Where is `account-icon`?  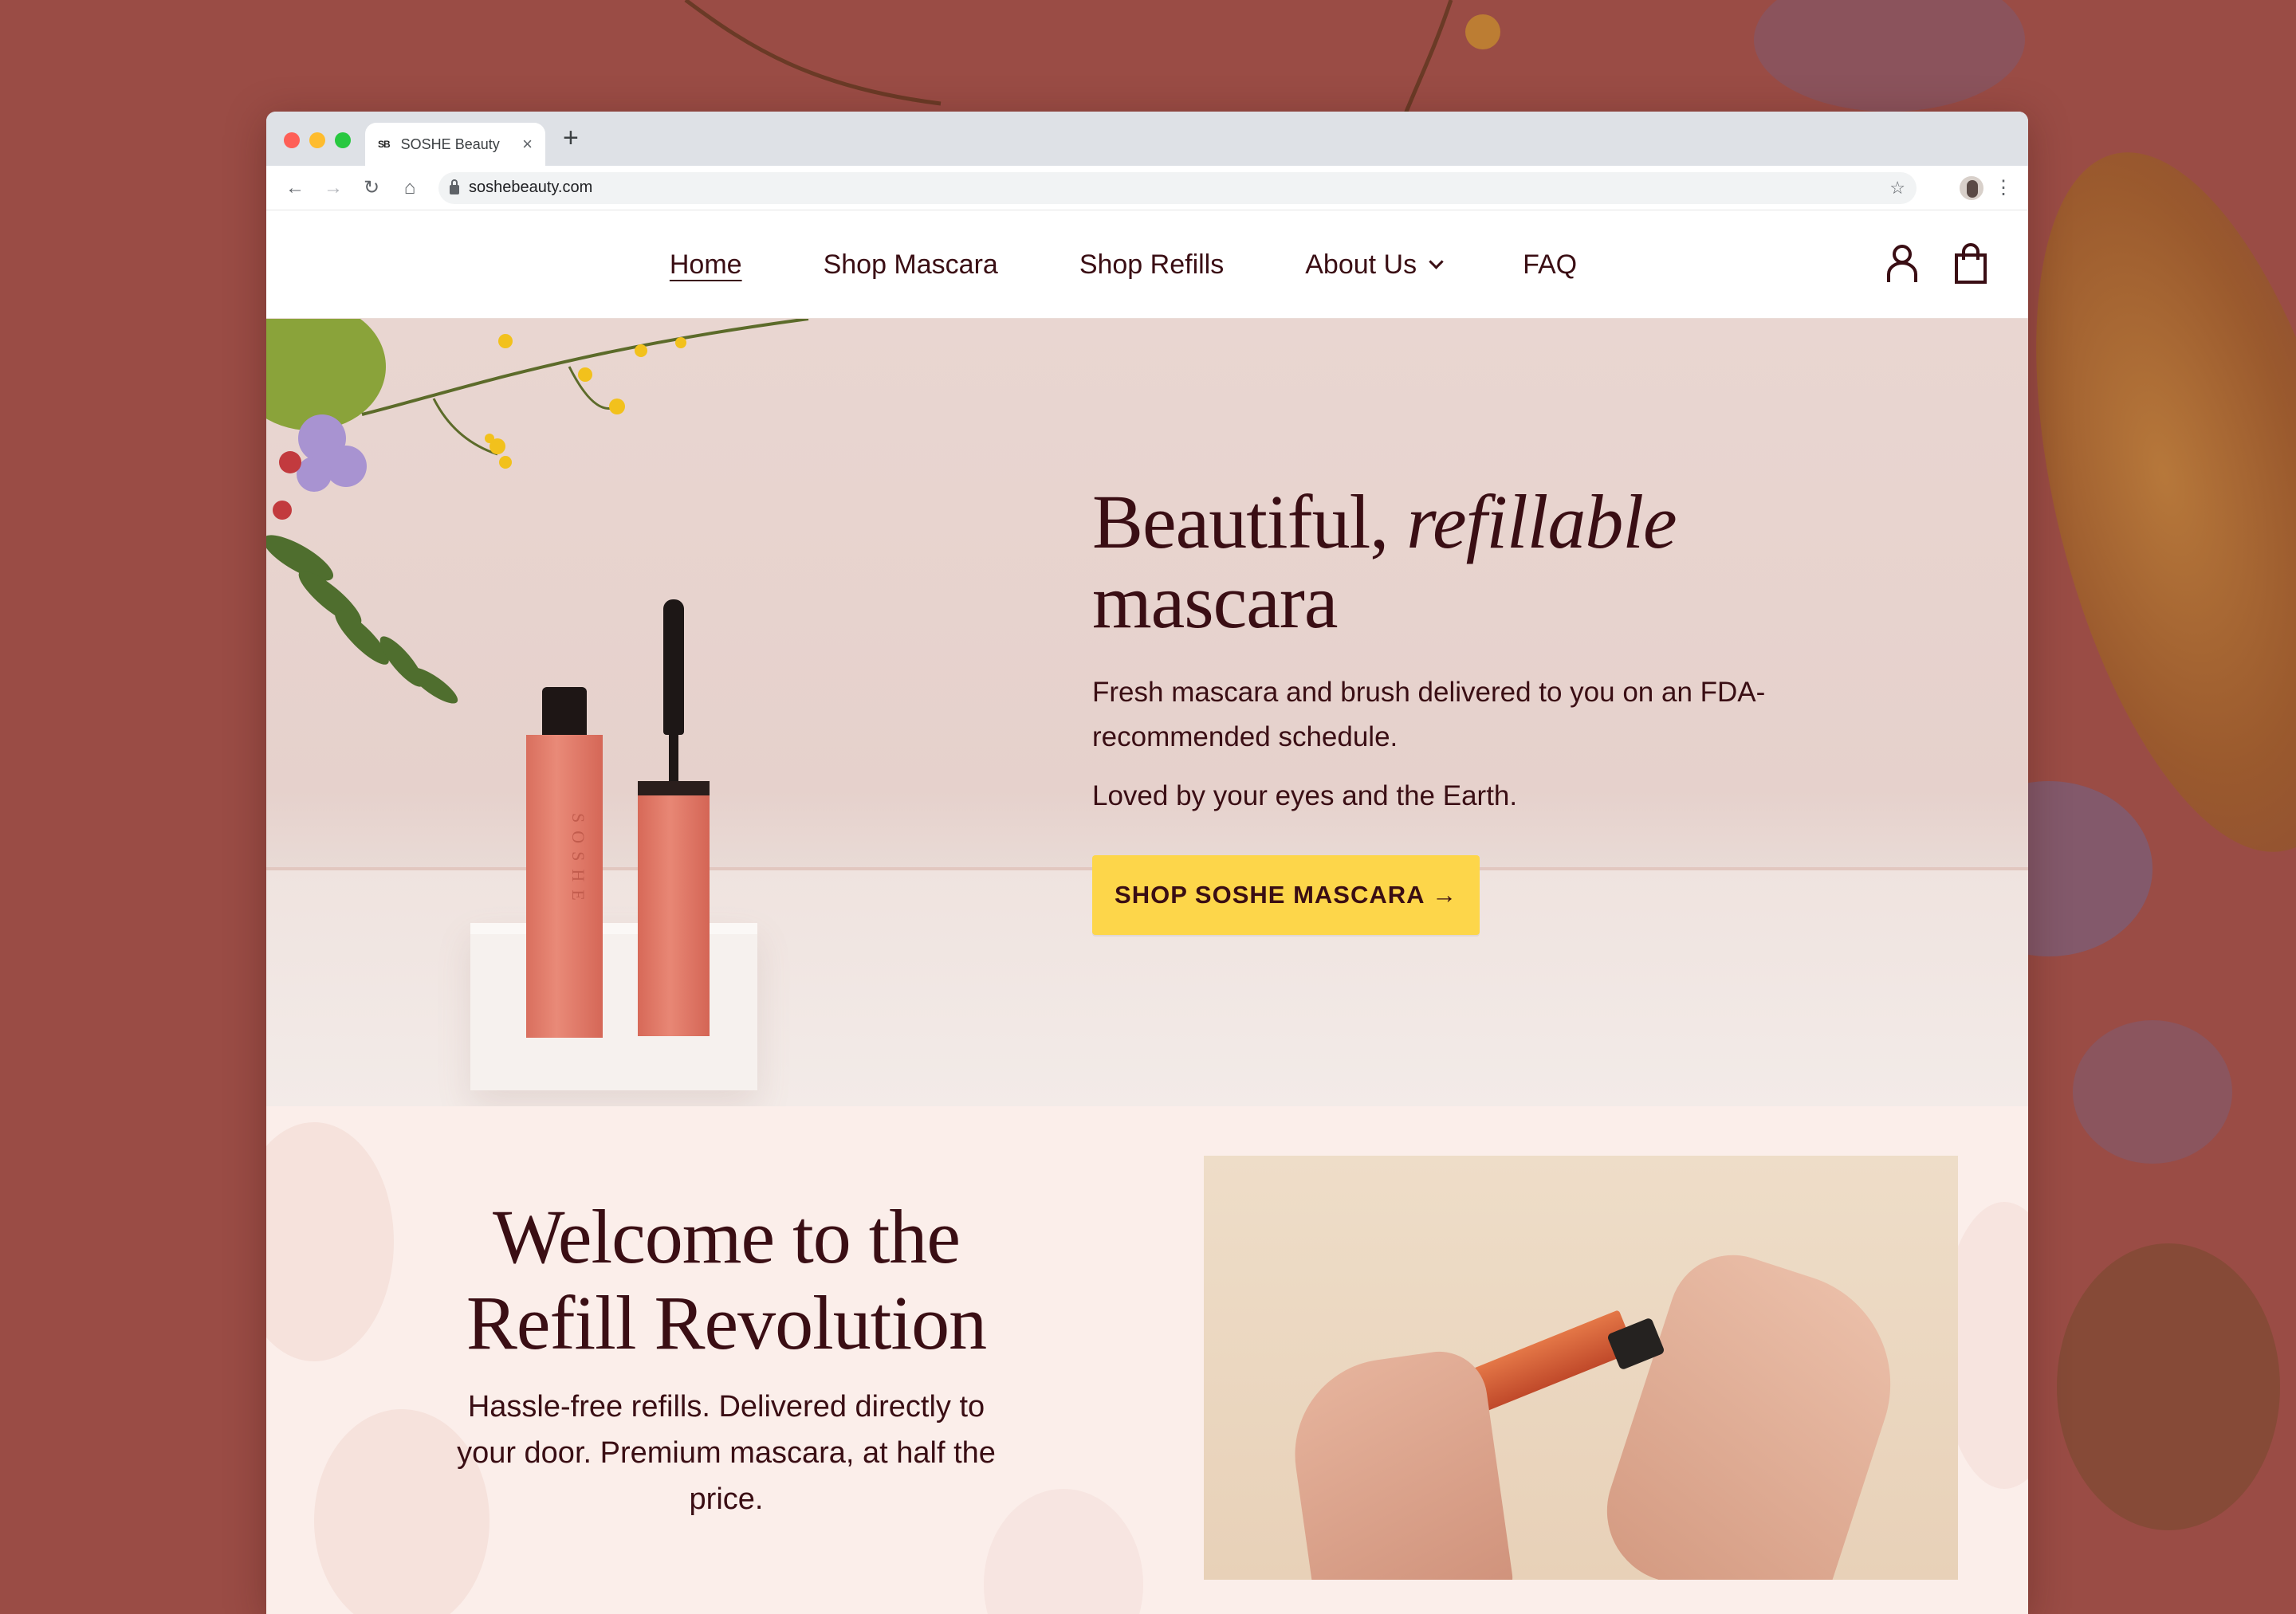 account-icon is located at coordinates (1902, 263).